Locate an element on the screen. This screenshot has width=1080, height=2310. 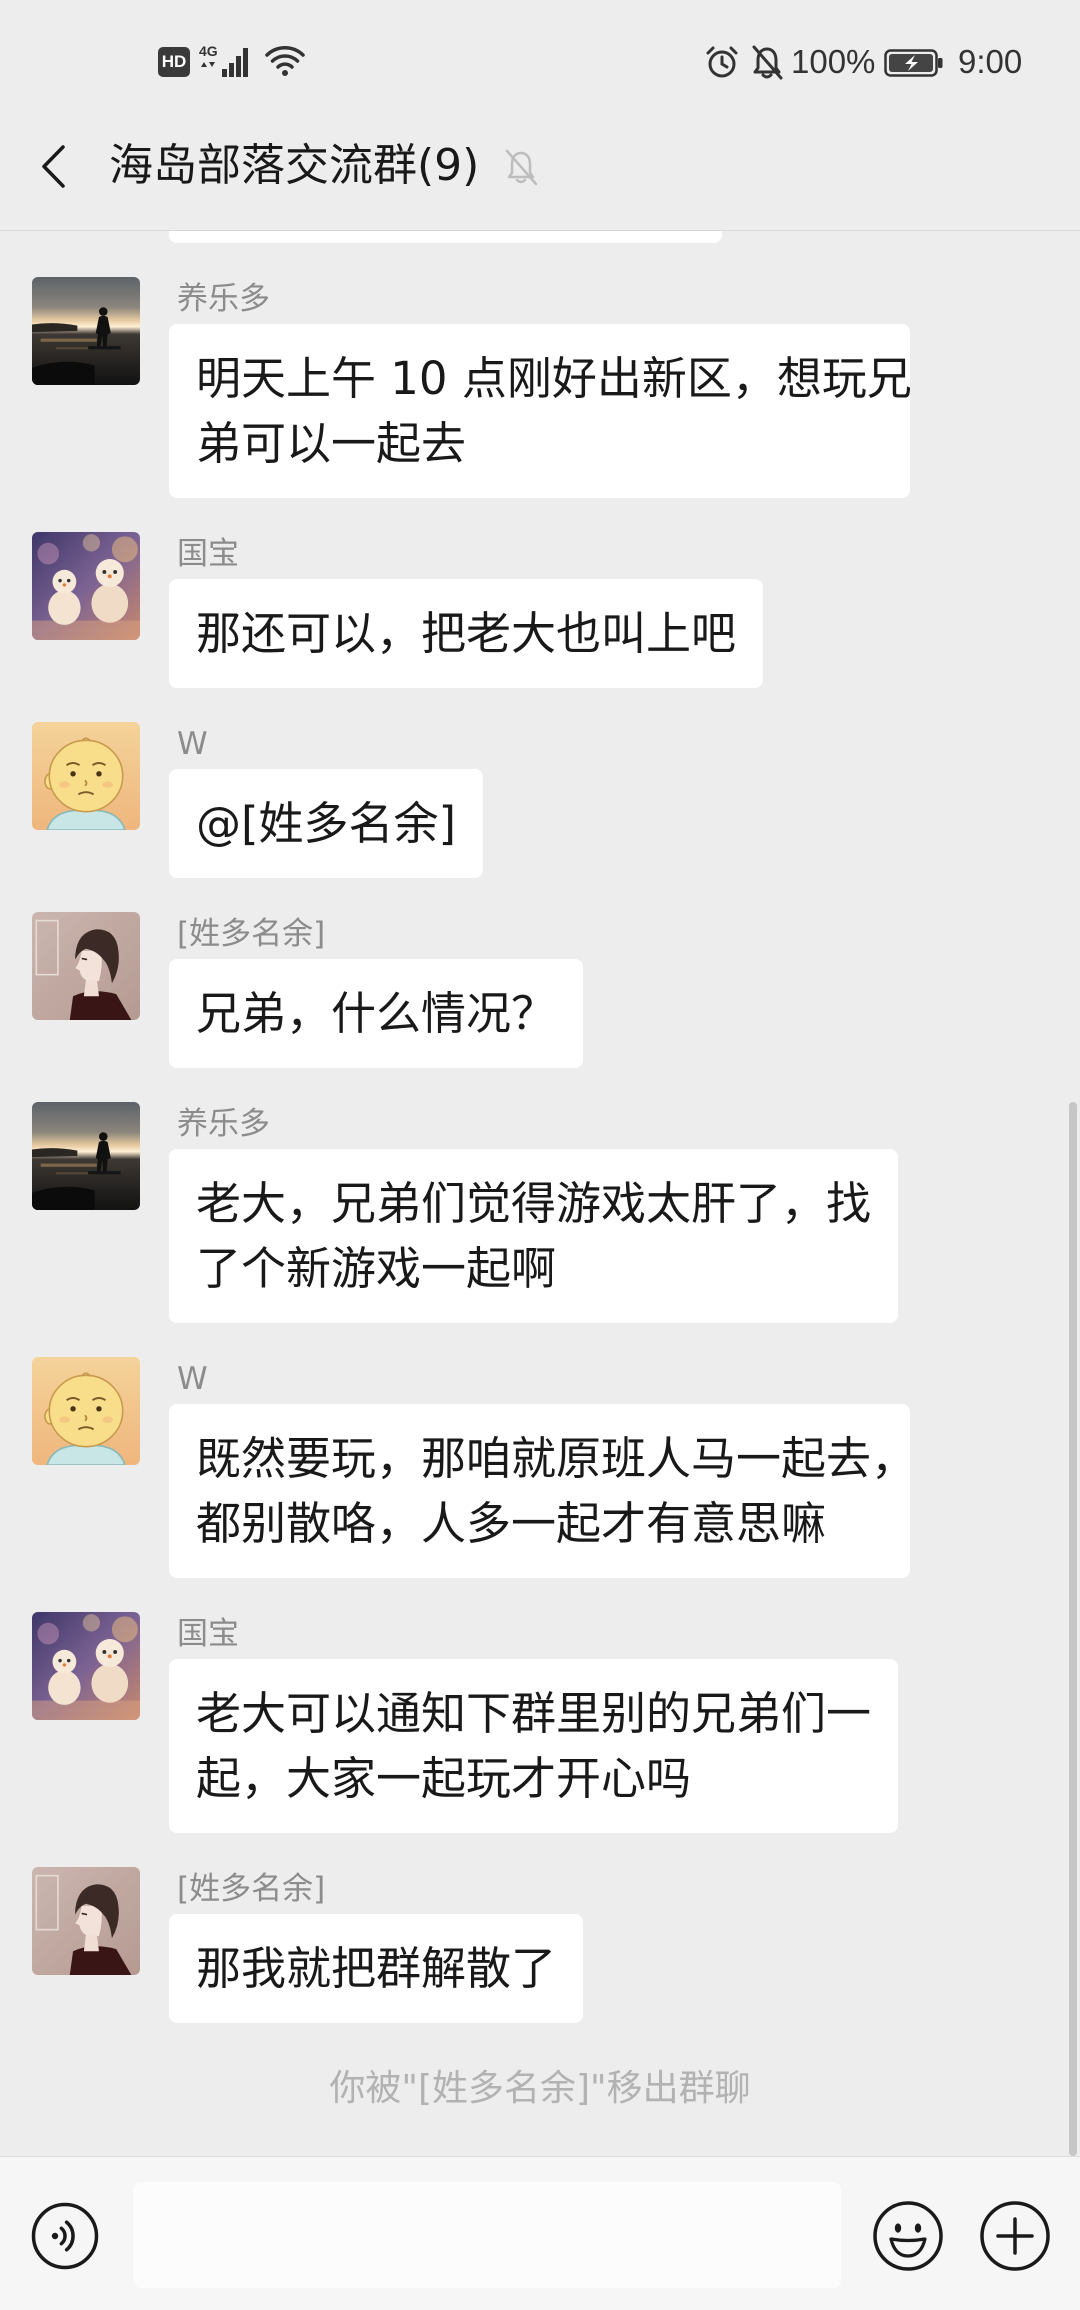
message-text: @[姓多名余] is located at coordinates (326, 823).